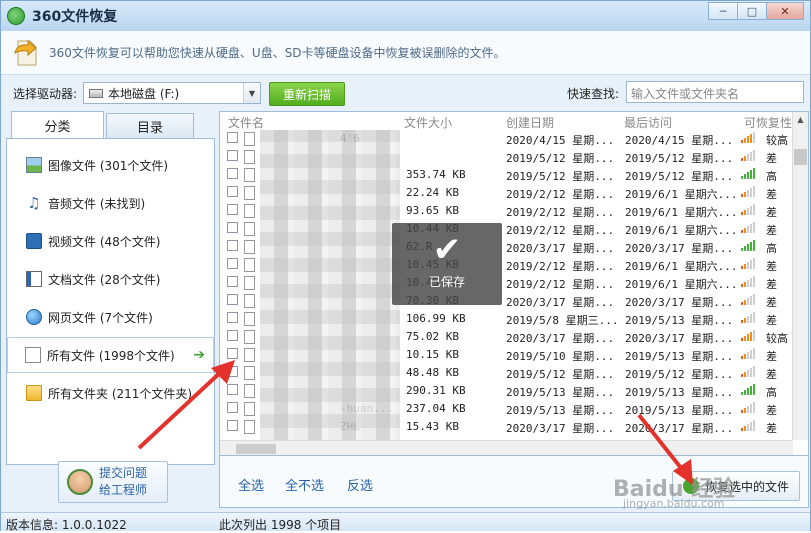  What do you see at coordinates (34, 279) in the screenshot?
I see `document-icon` at bounding box center [34, 279].